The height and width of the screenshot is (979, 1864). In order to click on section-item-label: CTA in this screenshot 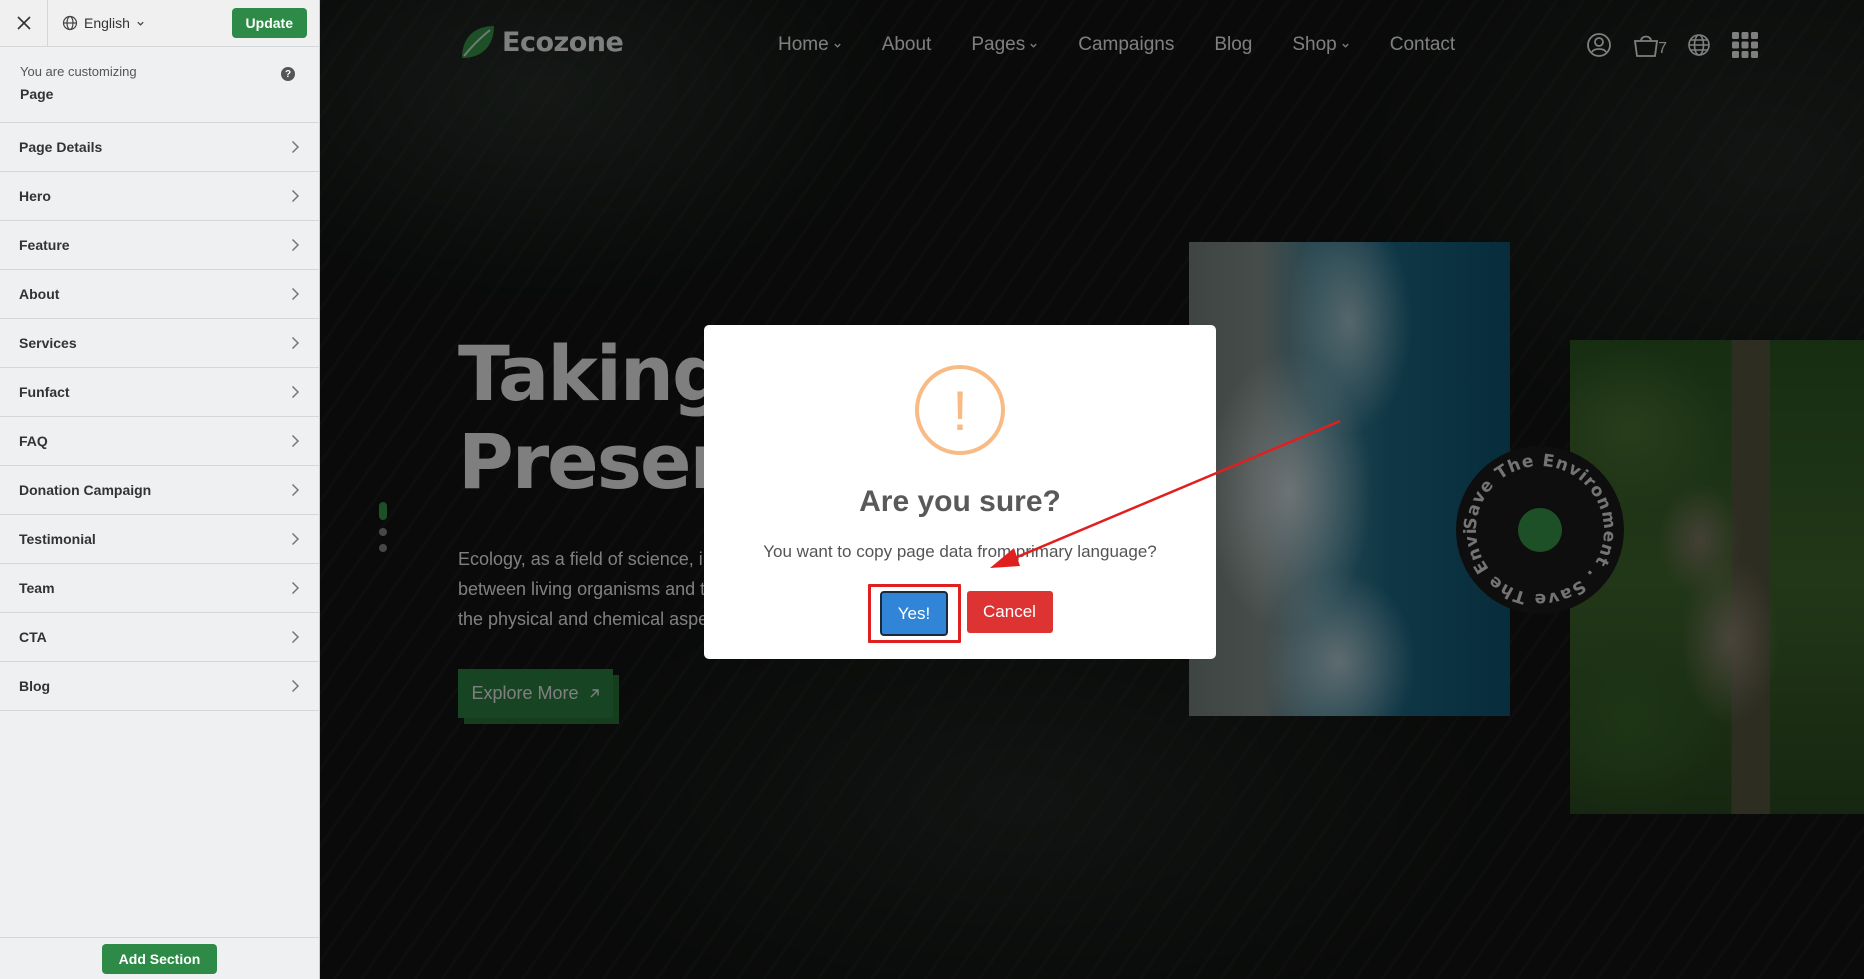, I will do `click(33, 637)`.